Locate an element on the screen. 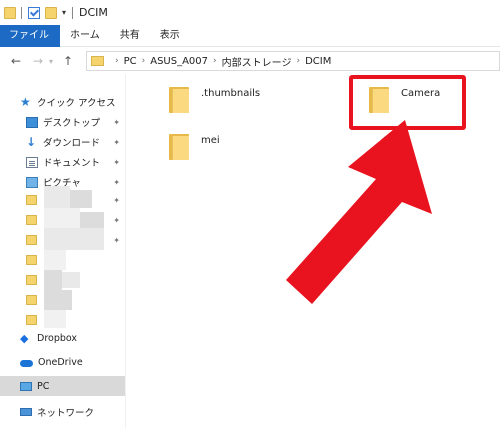 This screenshot has width=500, height=428. red-arrow-icon is located at coordinates (359, 212).